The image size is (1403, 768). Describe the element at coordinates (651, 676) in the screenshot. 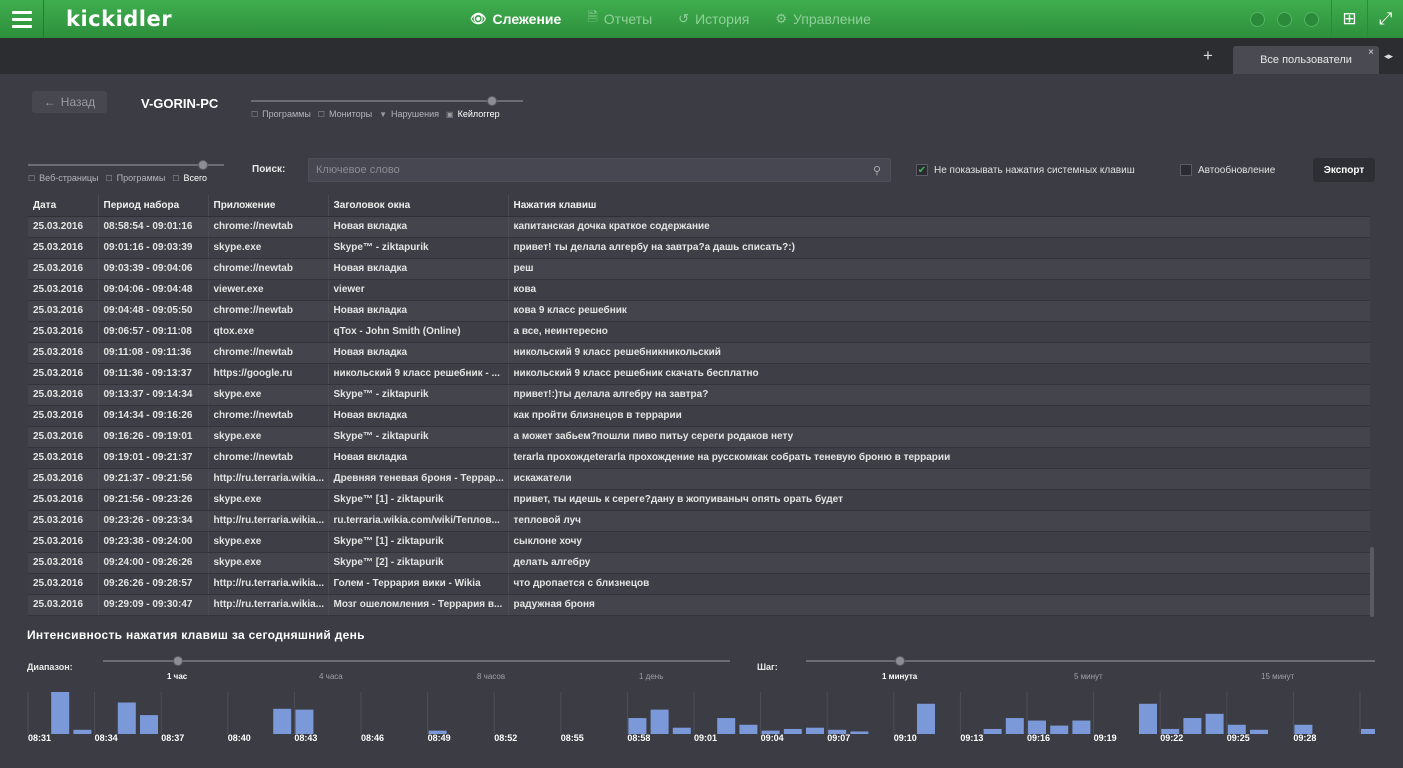

I see `range-tick-1d: 1 день` at that location.